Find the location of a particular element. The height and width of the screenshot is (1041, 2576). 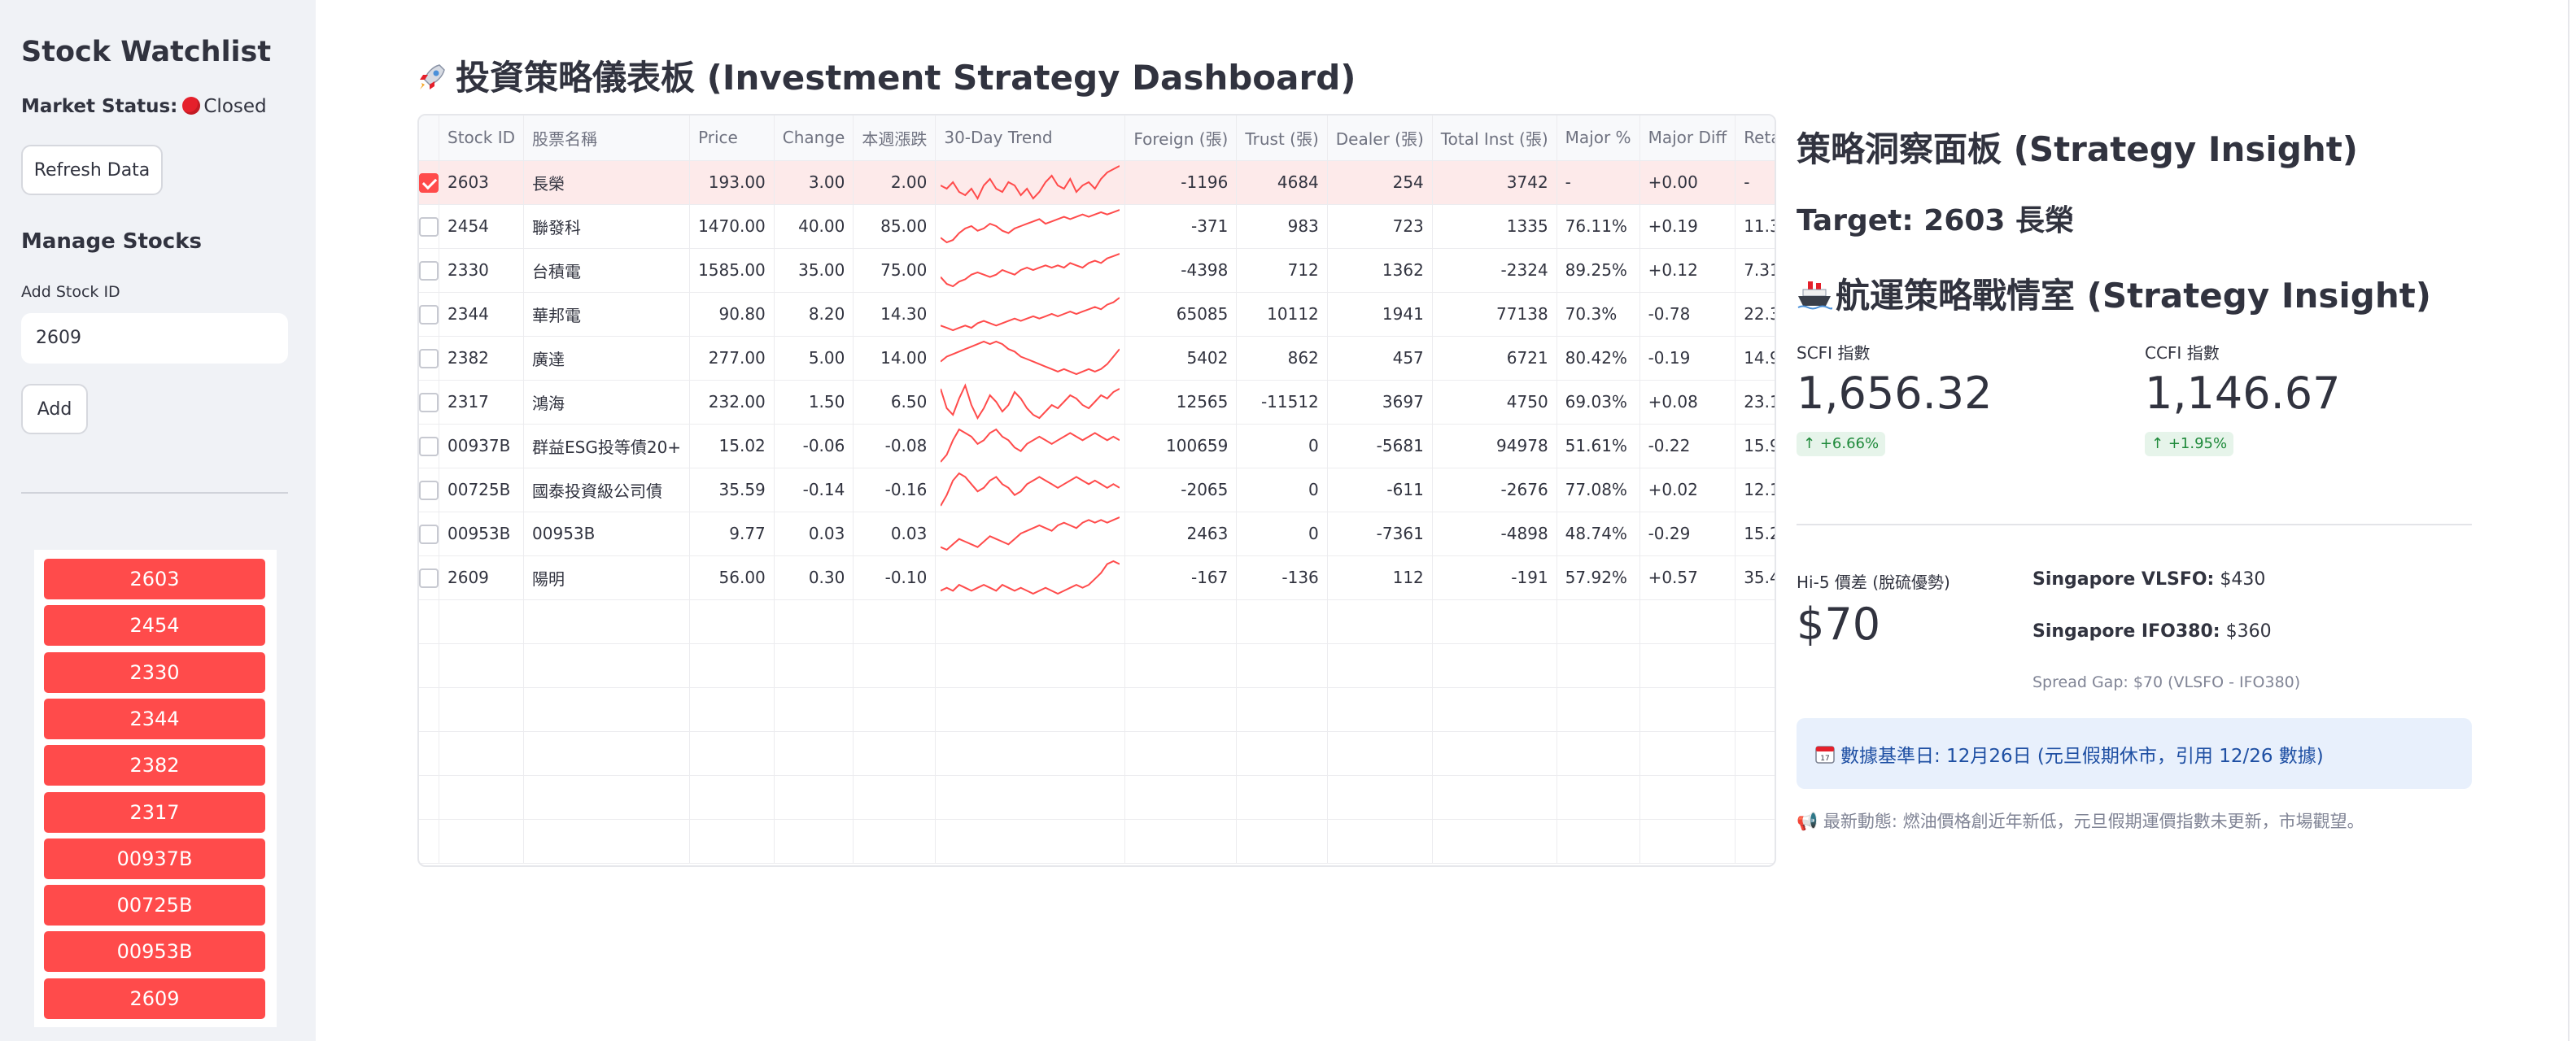

column-header: 本週漲跌 is located at coordinates (895, 138).